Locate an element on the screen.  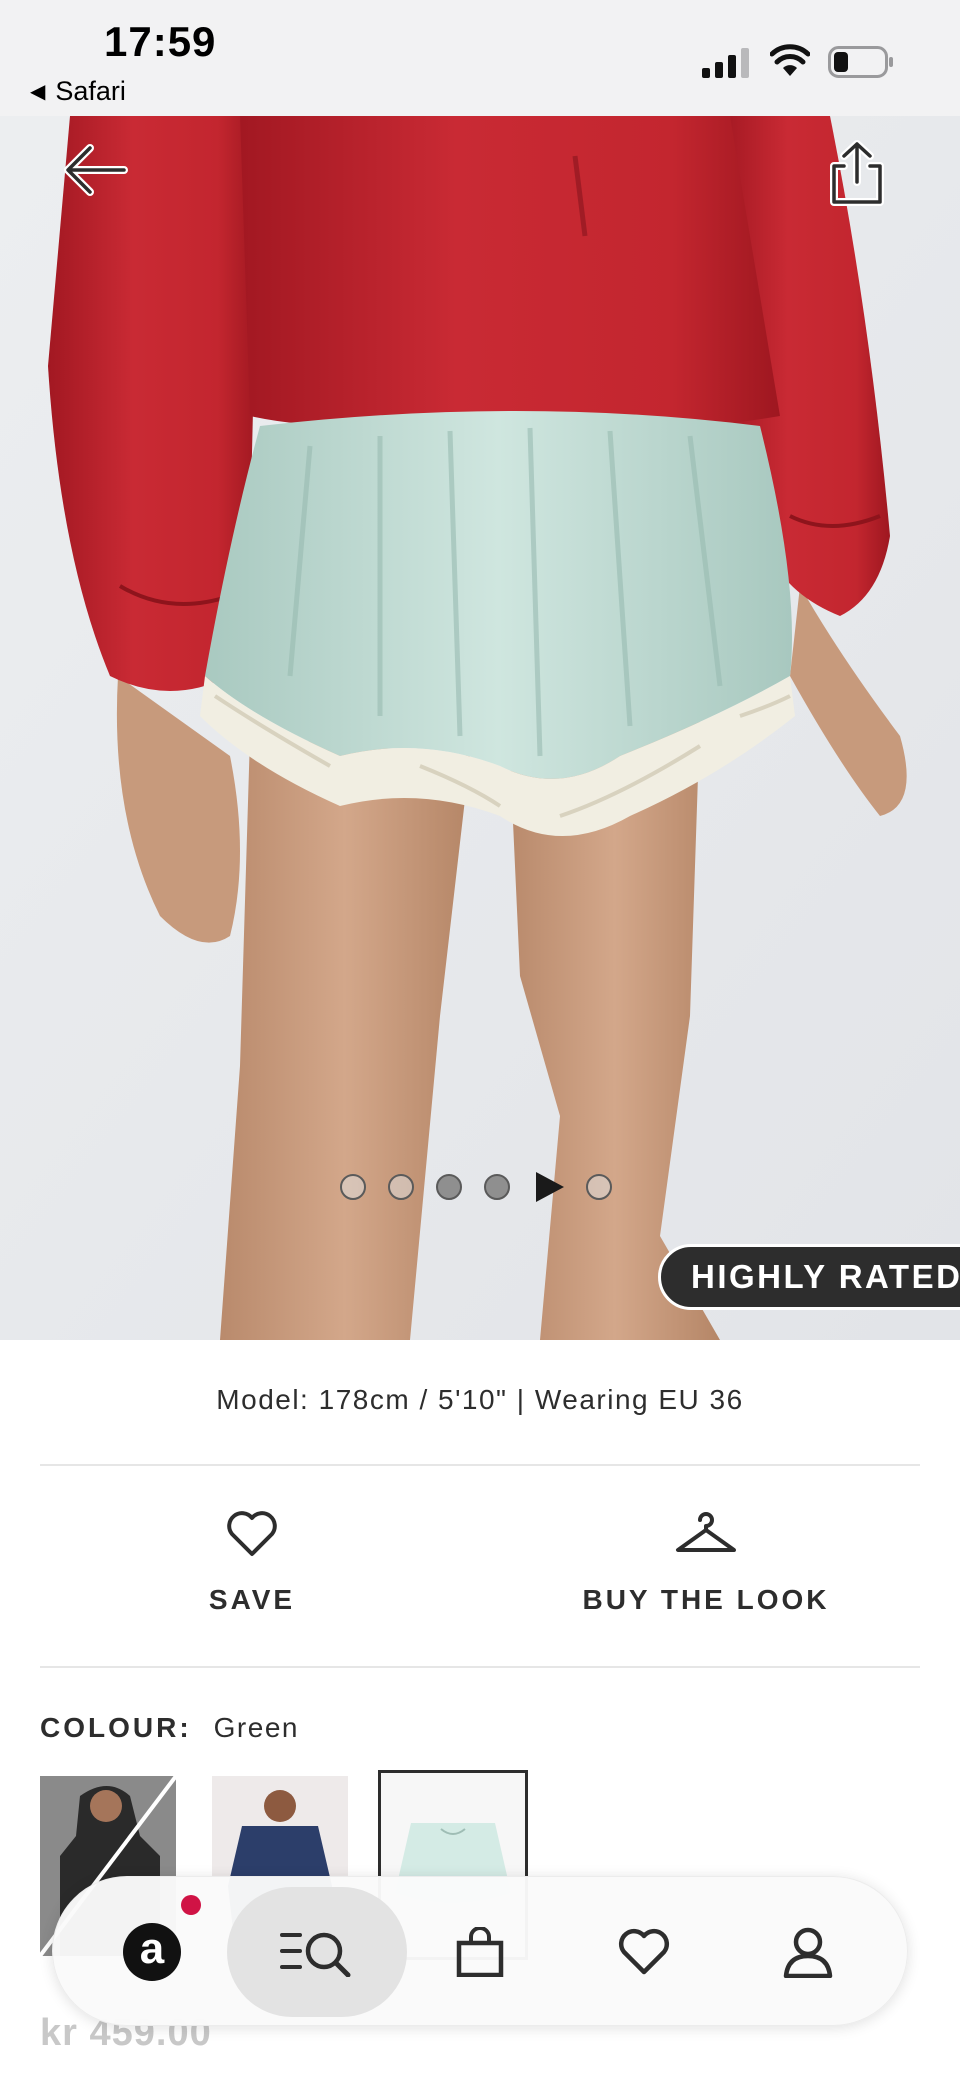
buy-the-look-label: BUY THE LOOK is located at coordinates (706, 1599).